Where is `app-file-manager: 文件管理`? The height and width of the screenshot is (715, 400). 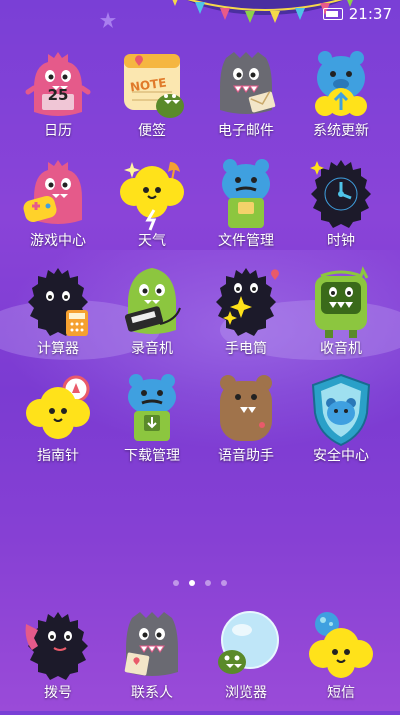
app-file-manager: 文件管理 is located at coordinates (246, 210).